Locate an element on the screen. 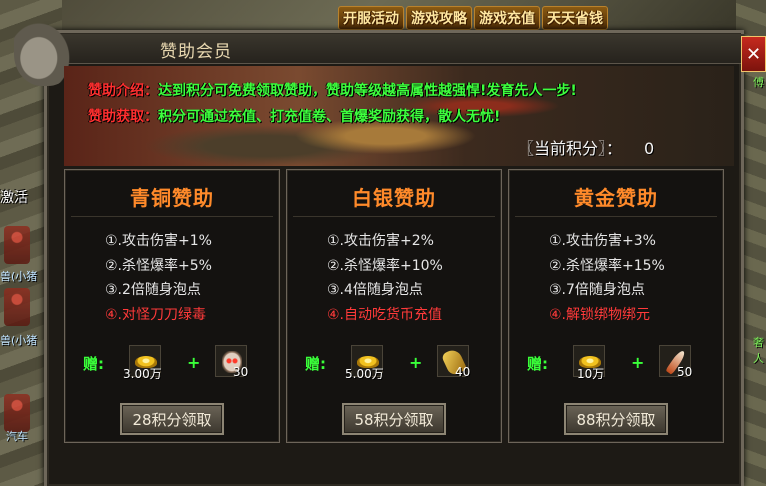 The image size is (766, 486). points-value: 0 is located at coordinates (649, 148).